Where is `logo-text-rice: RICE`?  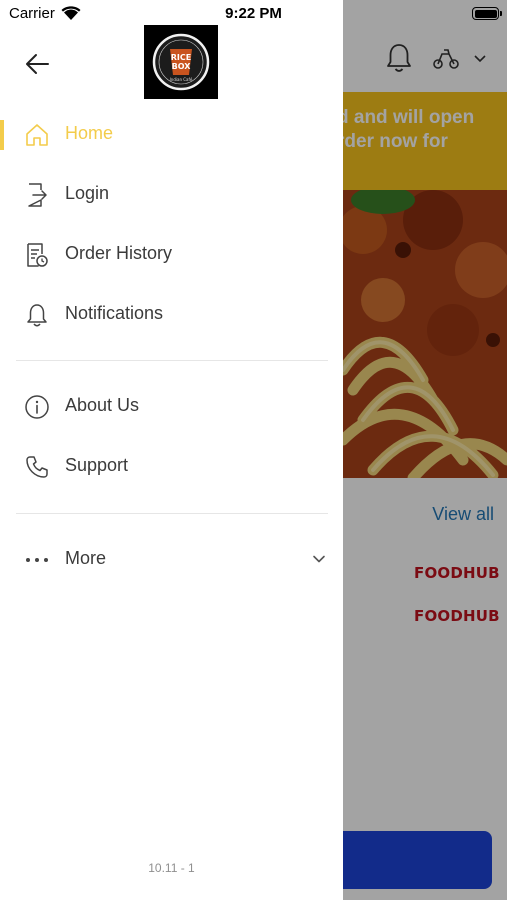 logo-text-rice: RICE is located at coordinates (181, 57).